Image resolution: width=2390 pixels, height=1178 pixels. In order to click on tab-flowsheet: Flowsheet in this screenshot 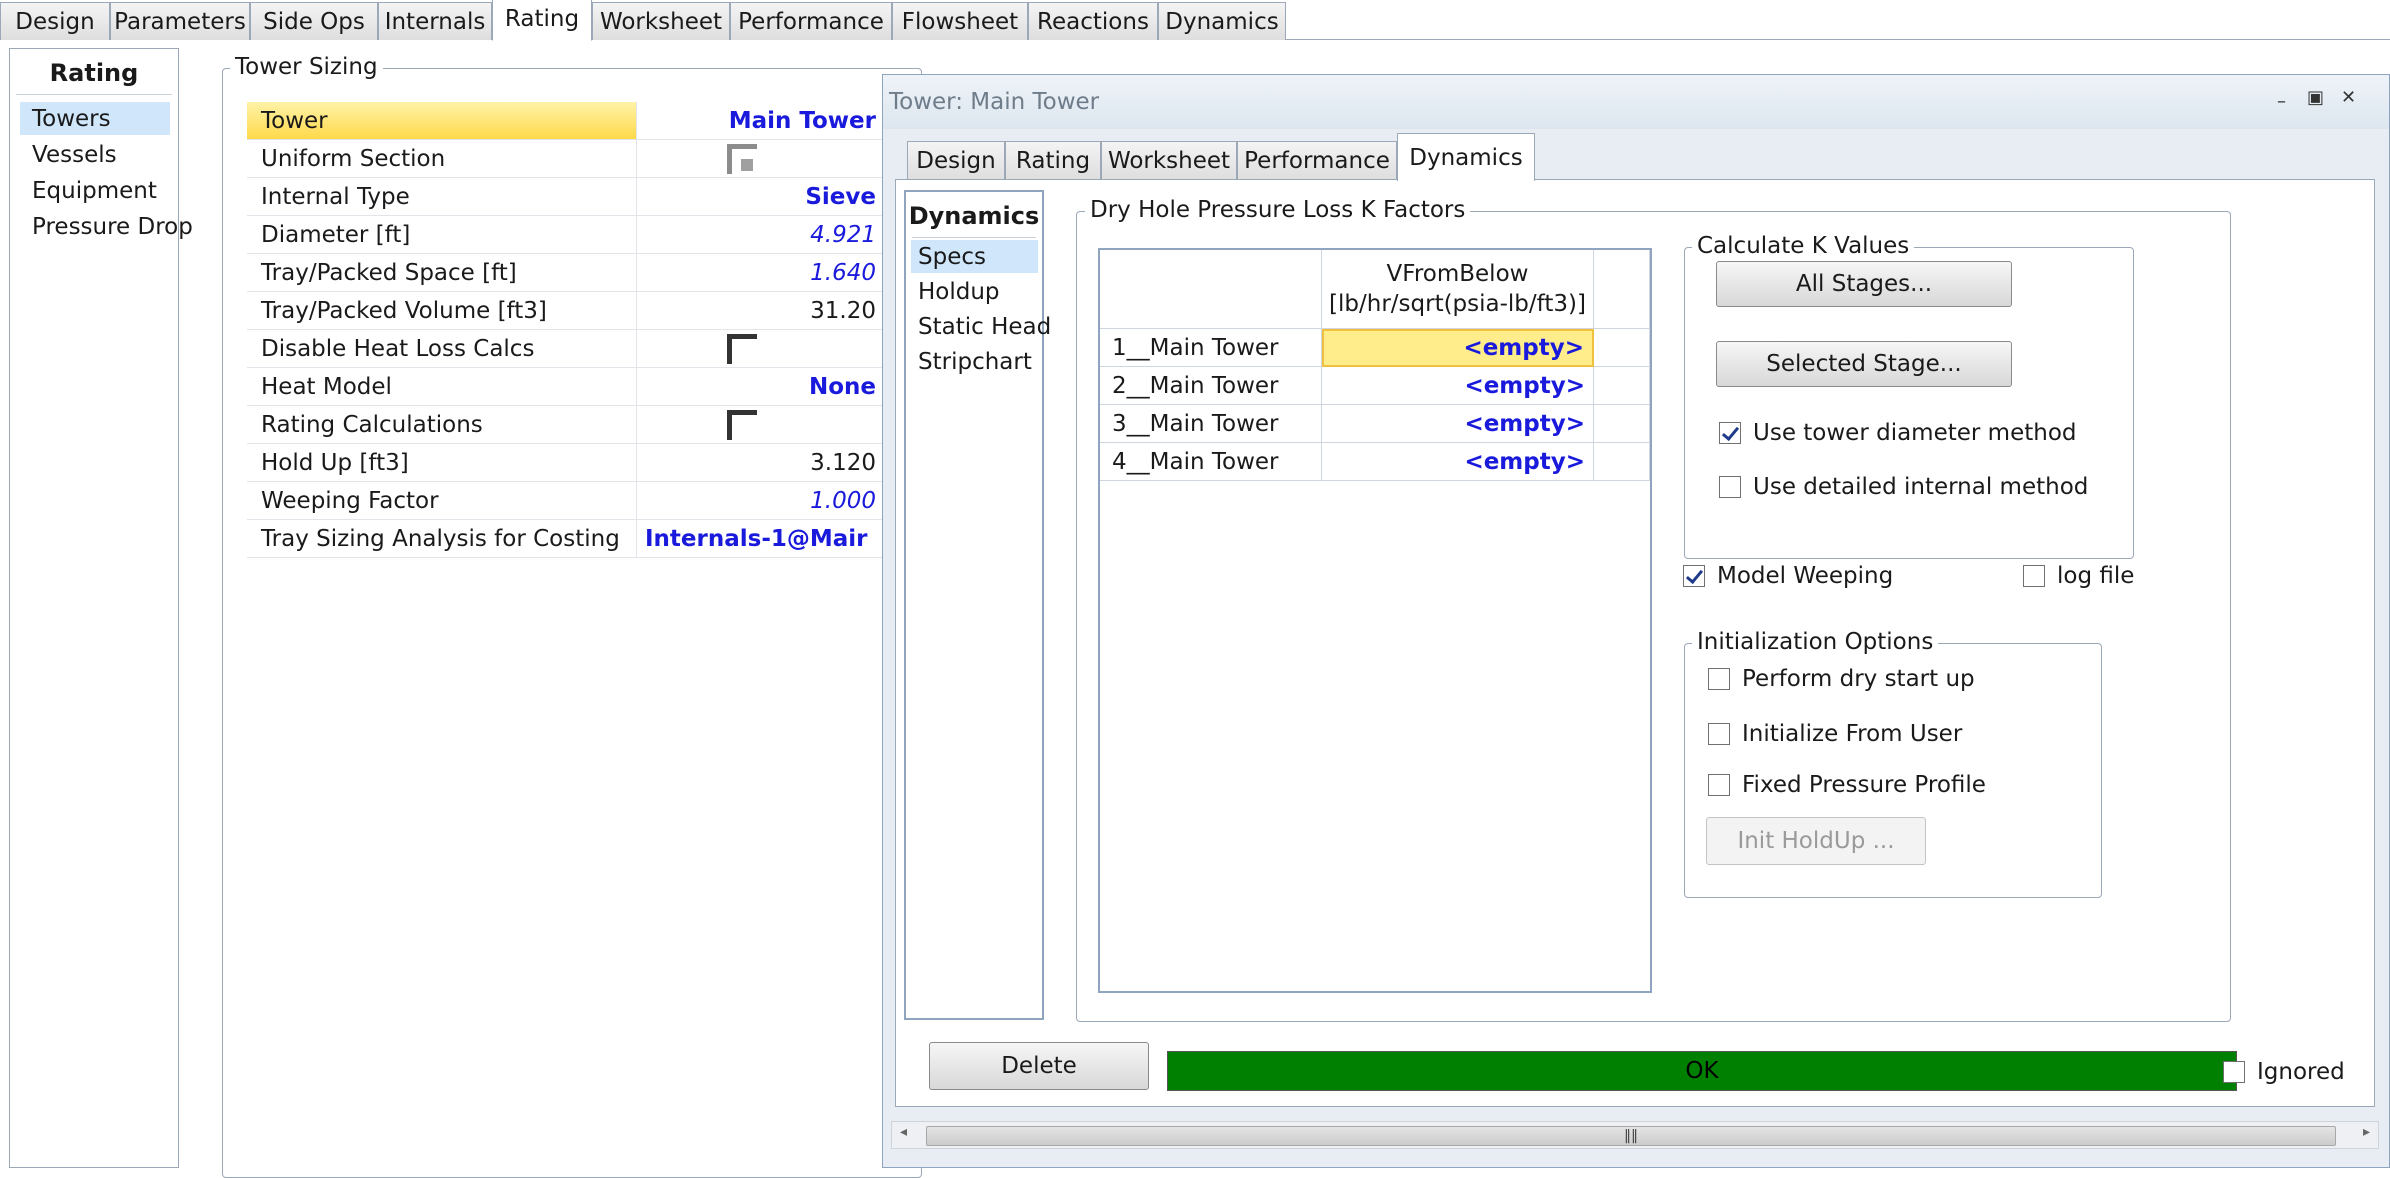, I will do `click(960, 21)`.